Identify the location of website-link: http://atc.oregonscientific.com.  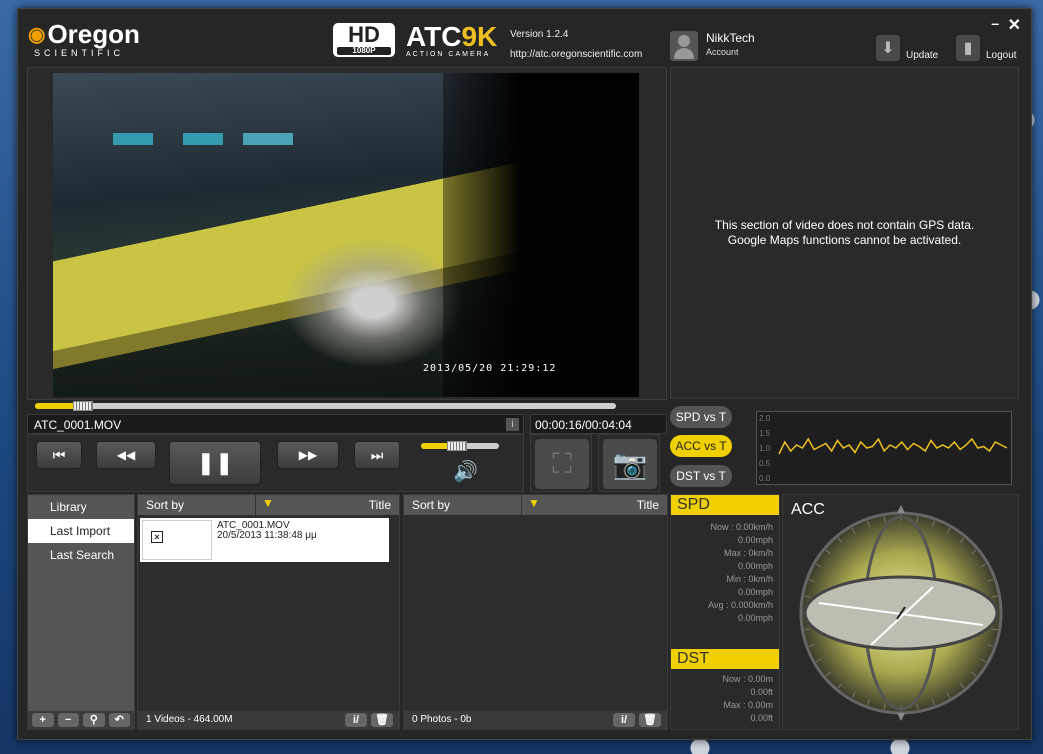
(576, 54).